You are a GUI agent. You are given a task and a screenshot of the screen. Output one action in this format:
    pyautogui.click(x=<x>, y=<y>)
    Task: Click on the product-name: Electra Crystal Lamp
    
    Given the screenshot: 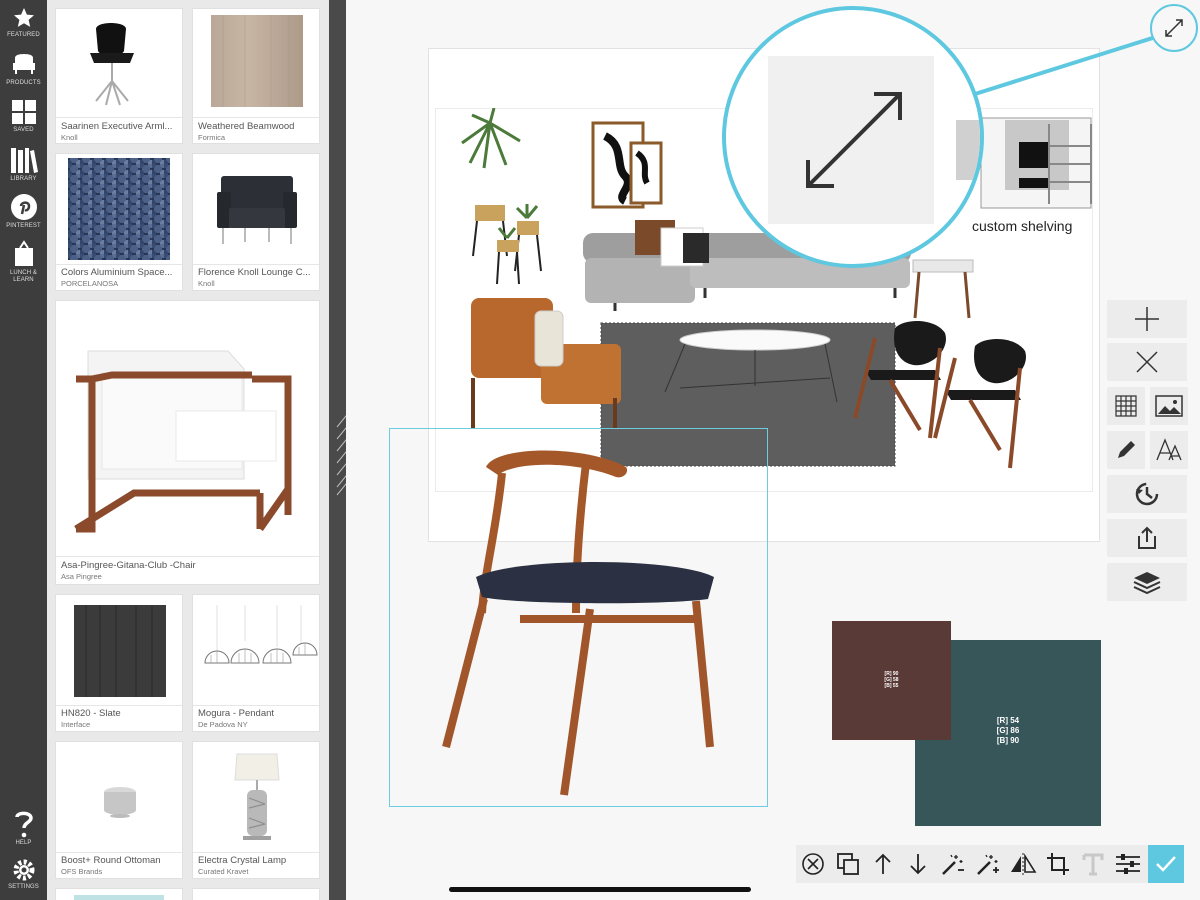 What is the action you would take?
    pyautogui.click(x=242, y=860)
    